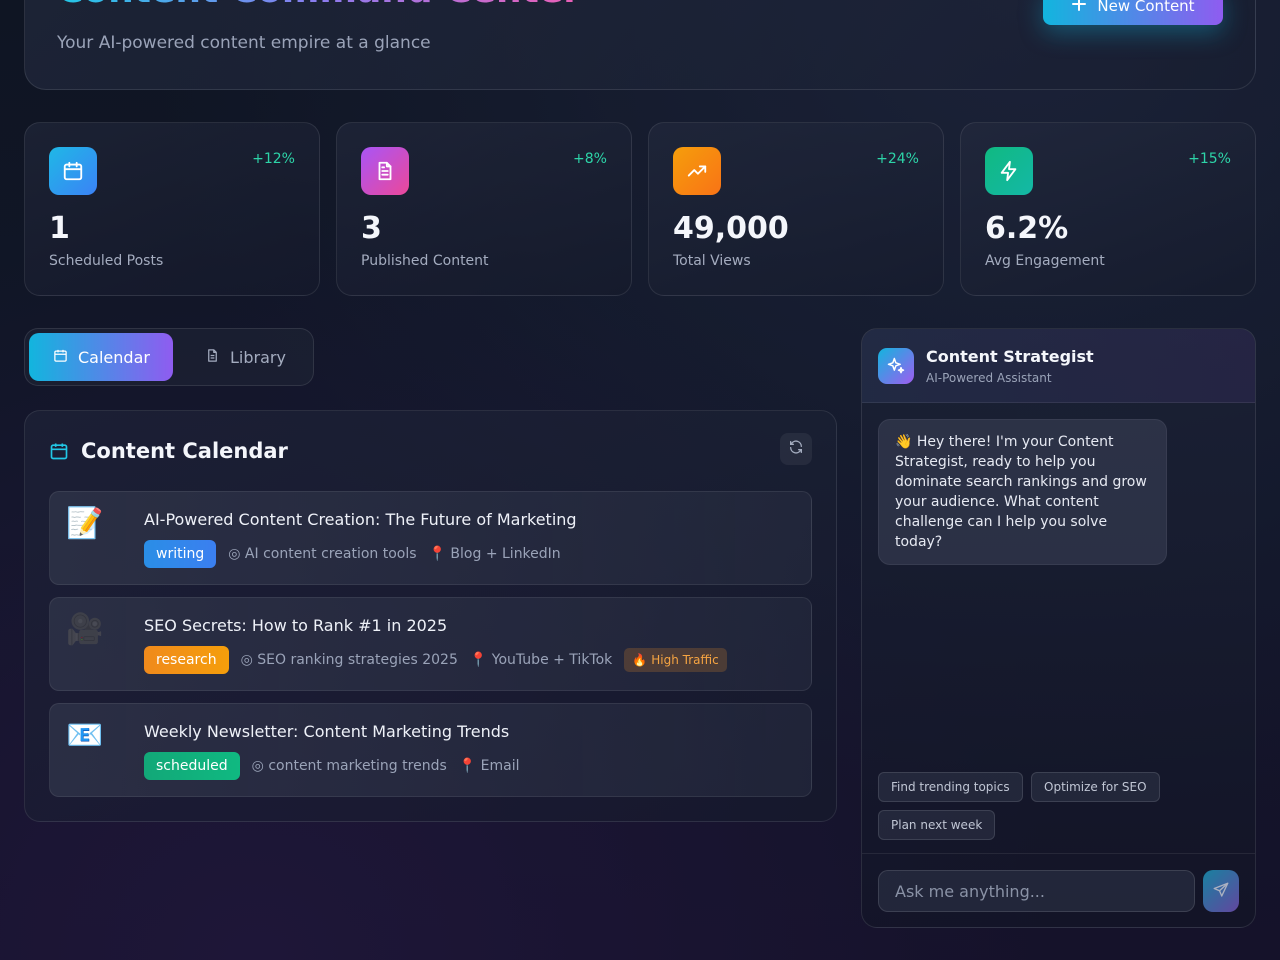 This screenshot has width=1280, height=960. What do you see at coordinates (319, 5) in the screenshot?
I see `page-title: Content Command Center` at bounding box center [319, 5].